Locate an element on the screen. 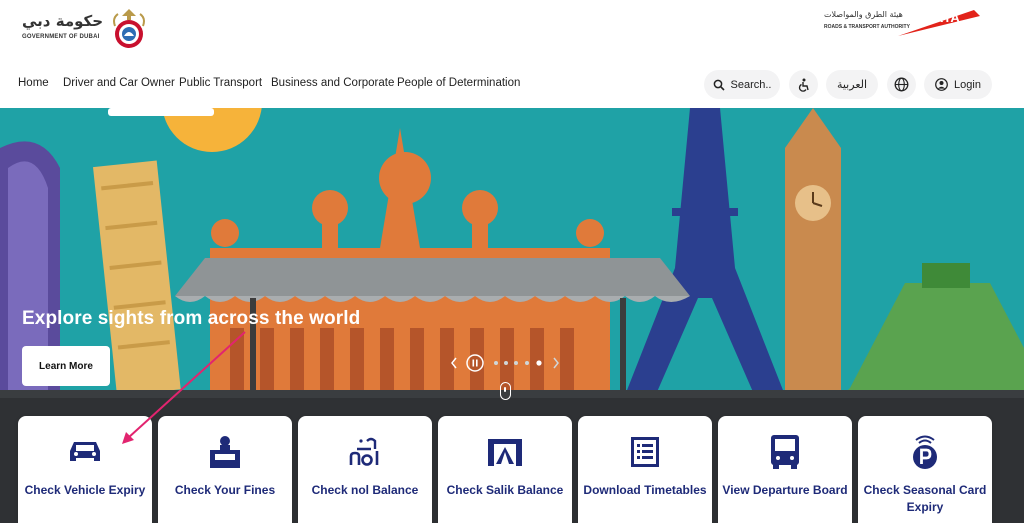 The image size is (1024, 523). service-card-check-vehicle-expiry: Check Vehicle Expiry is located at coordinates (85, 469).